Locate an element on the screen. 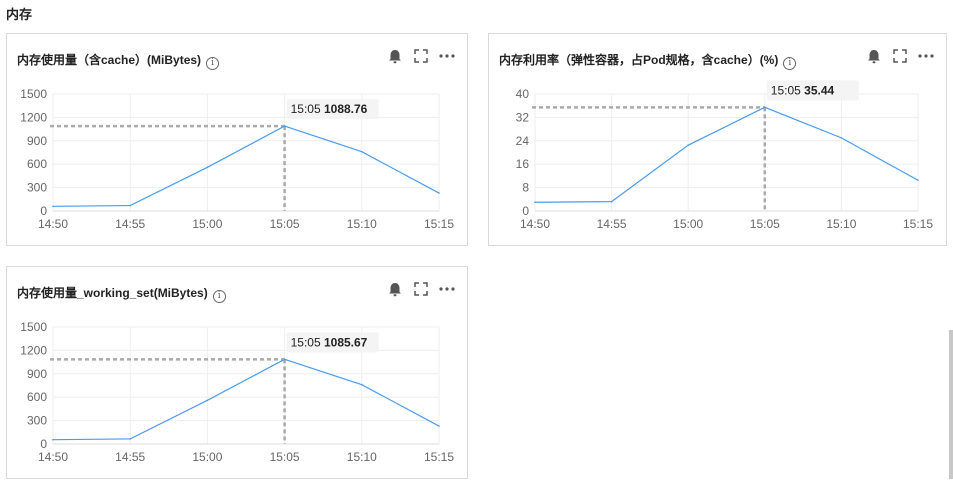  y-tick-label: 16 is located at coordinates (523, 164).